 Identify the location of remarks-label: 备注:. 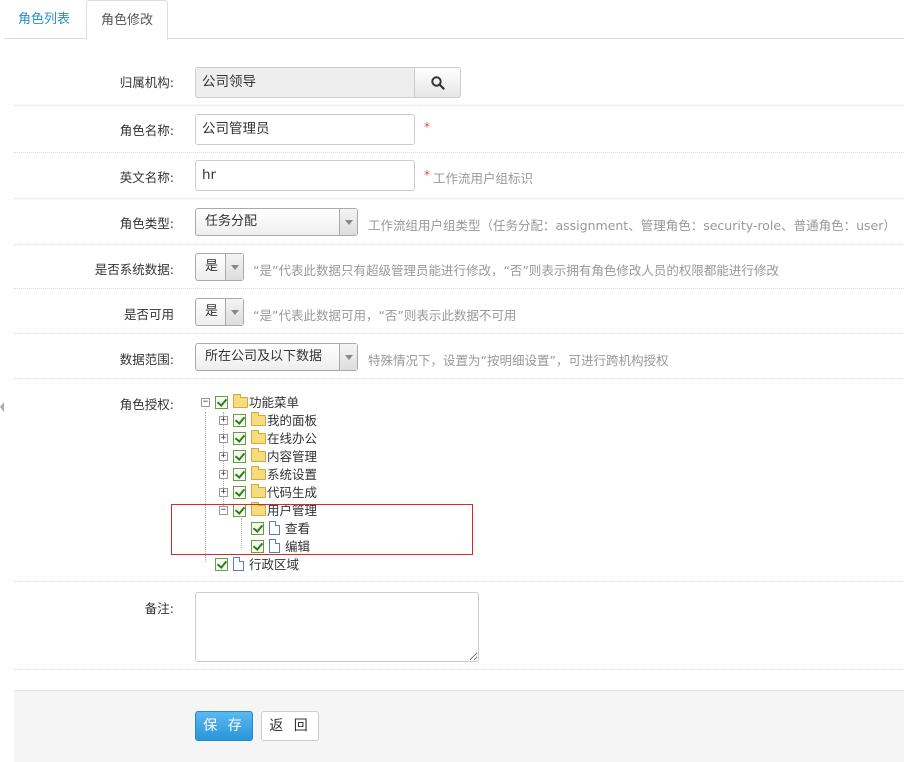
(159, 608).